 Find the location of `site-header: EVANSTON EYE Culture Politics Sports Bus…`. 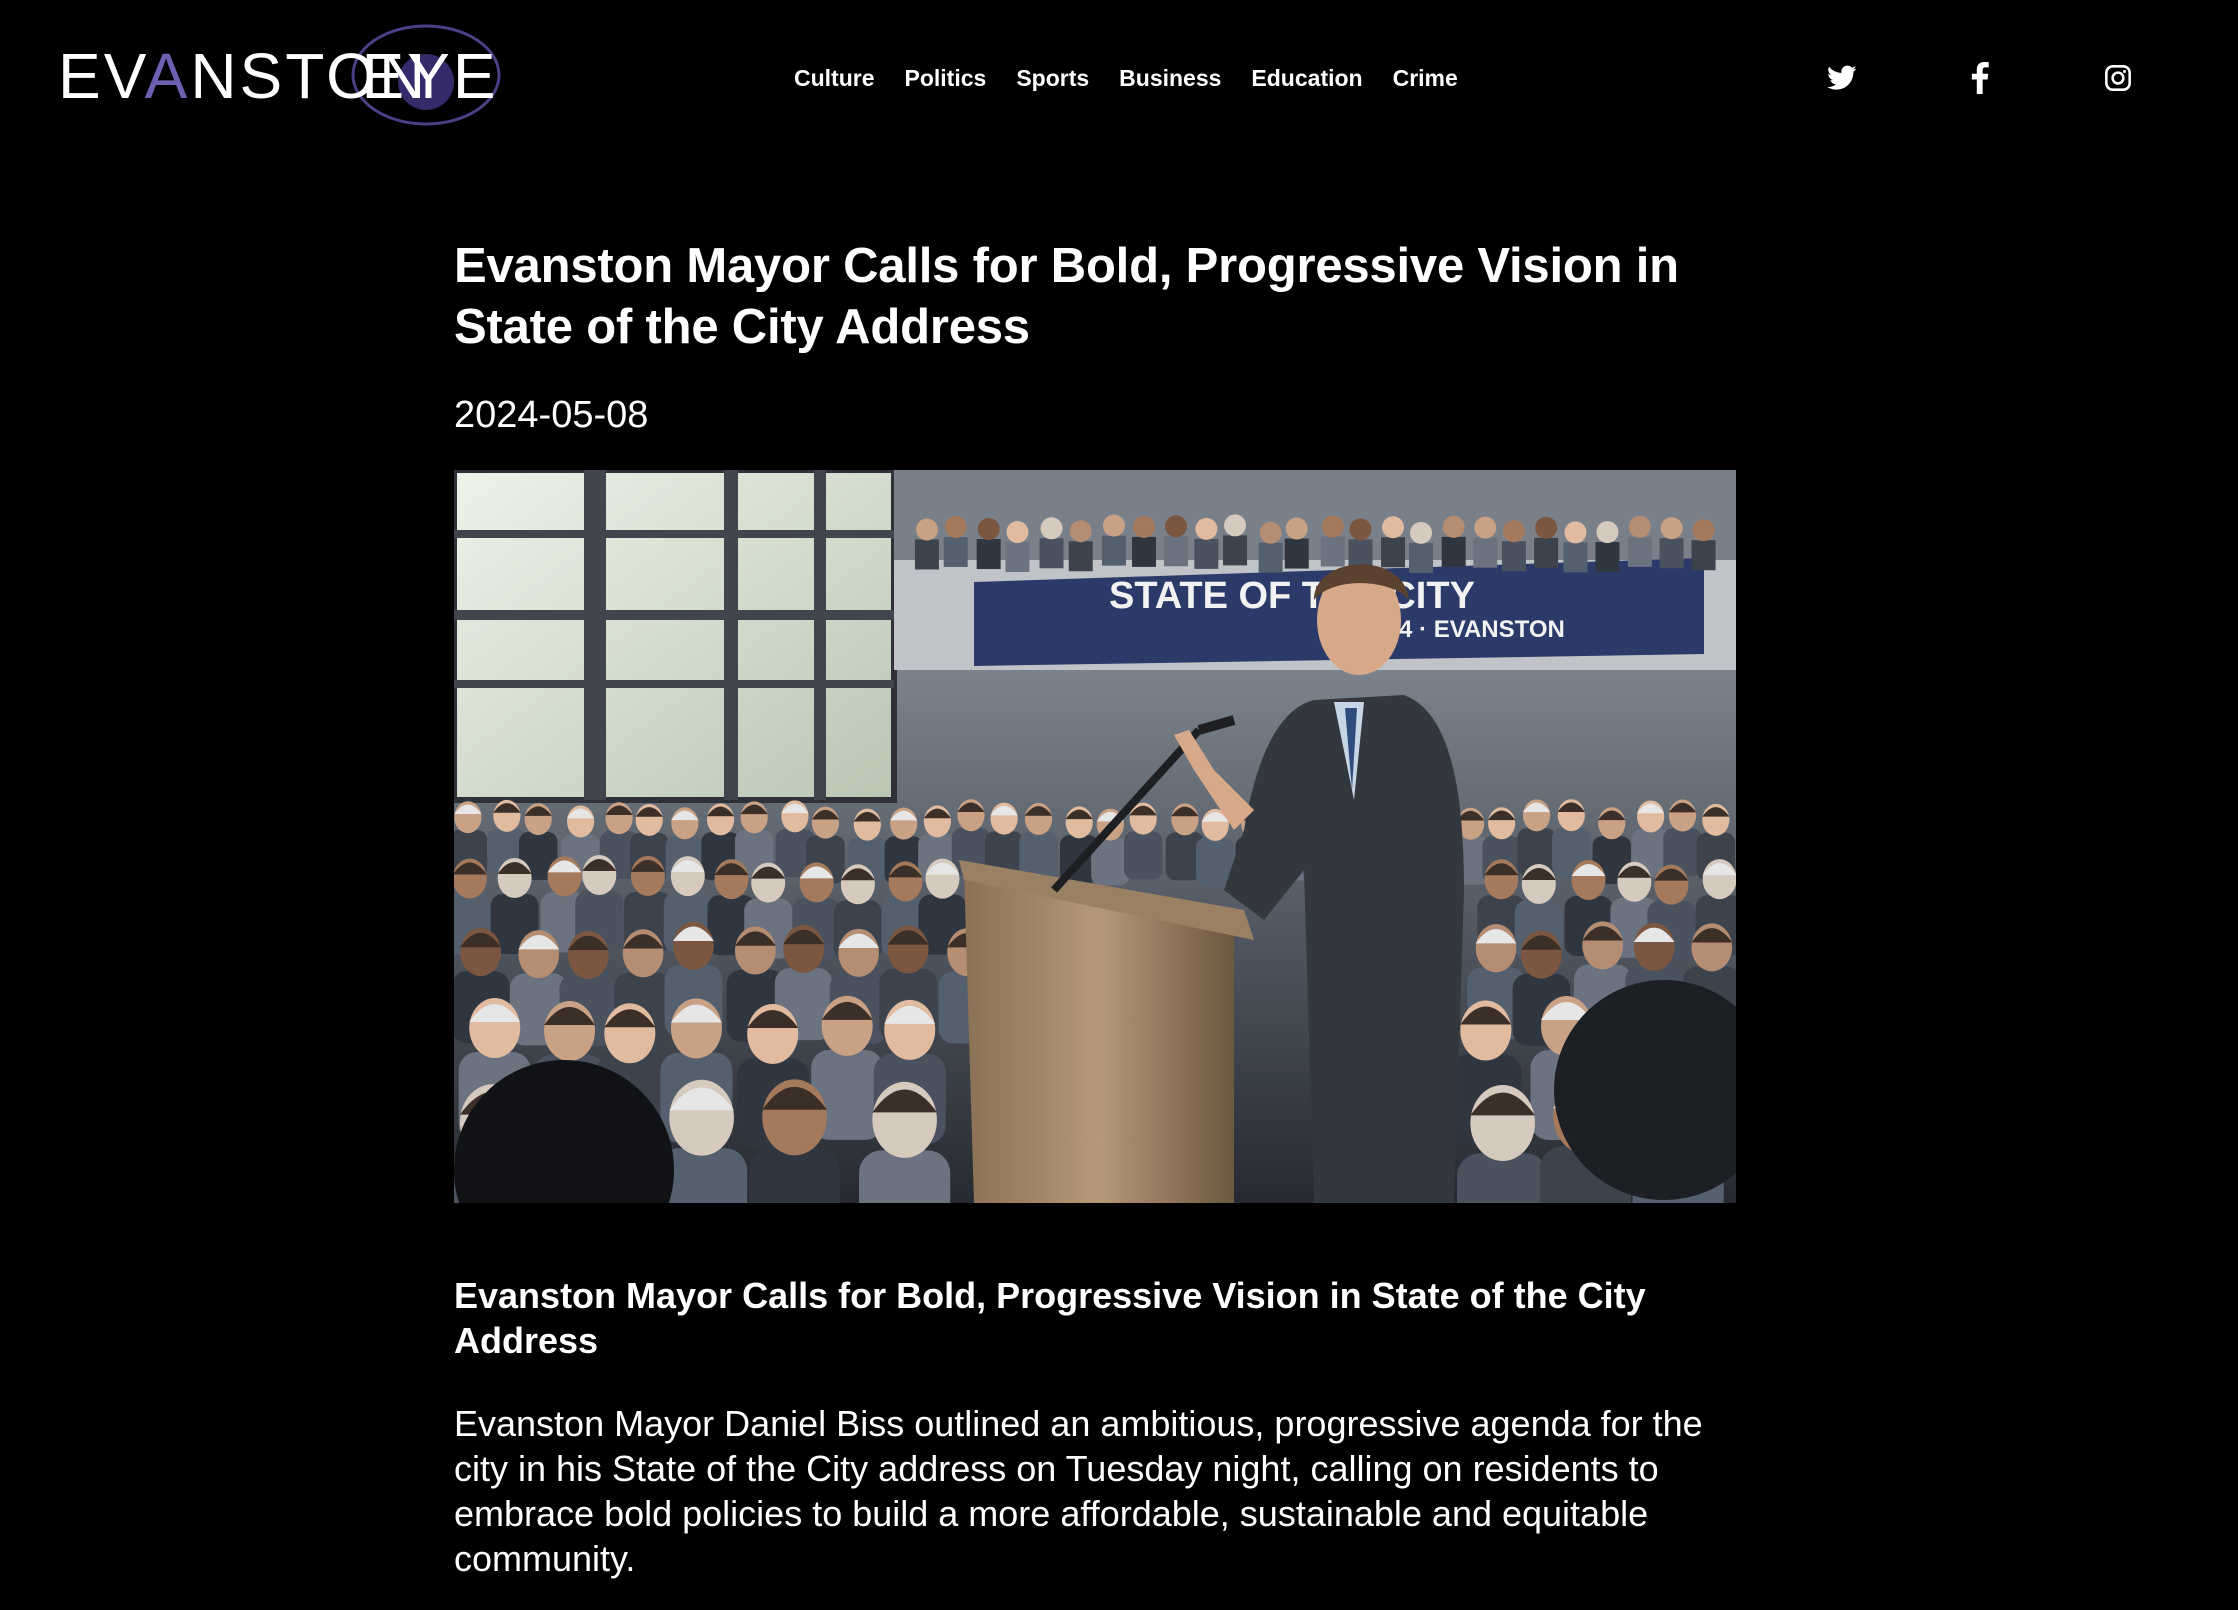

site-header: EVANSTON EYE Culture Politics Sports Bus… is located at coordinates (1119, 77).